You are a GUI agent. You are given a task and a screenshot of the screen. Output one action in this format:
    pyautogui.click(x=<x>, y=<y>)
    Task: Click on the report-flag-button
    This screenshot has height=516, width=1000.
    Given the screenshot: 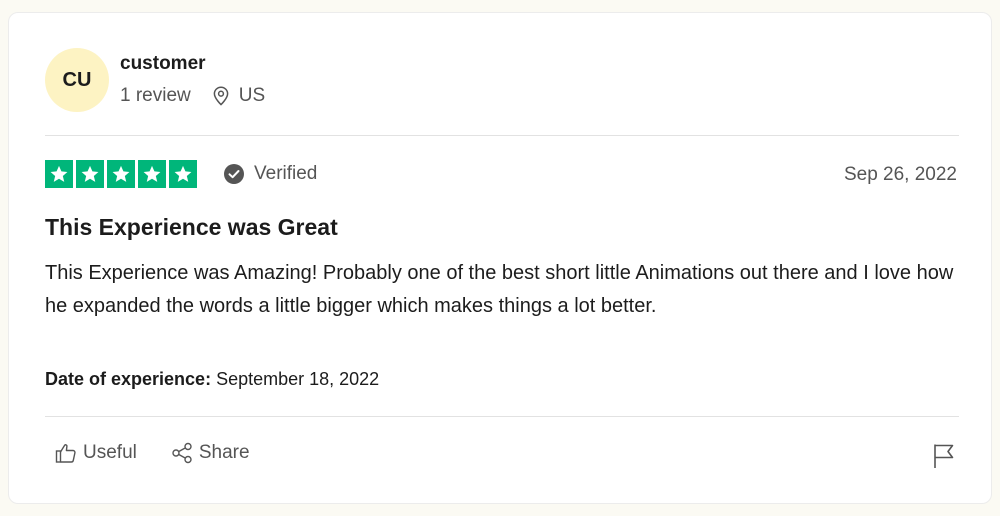 What is the action you would take?
    pyautogui.click(x=944, y=456)
    